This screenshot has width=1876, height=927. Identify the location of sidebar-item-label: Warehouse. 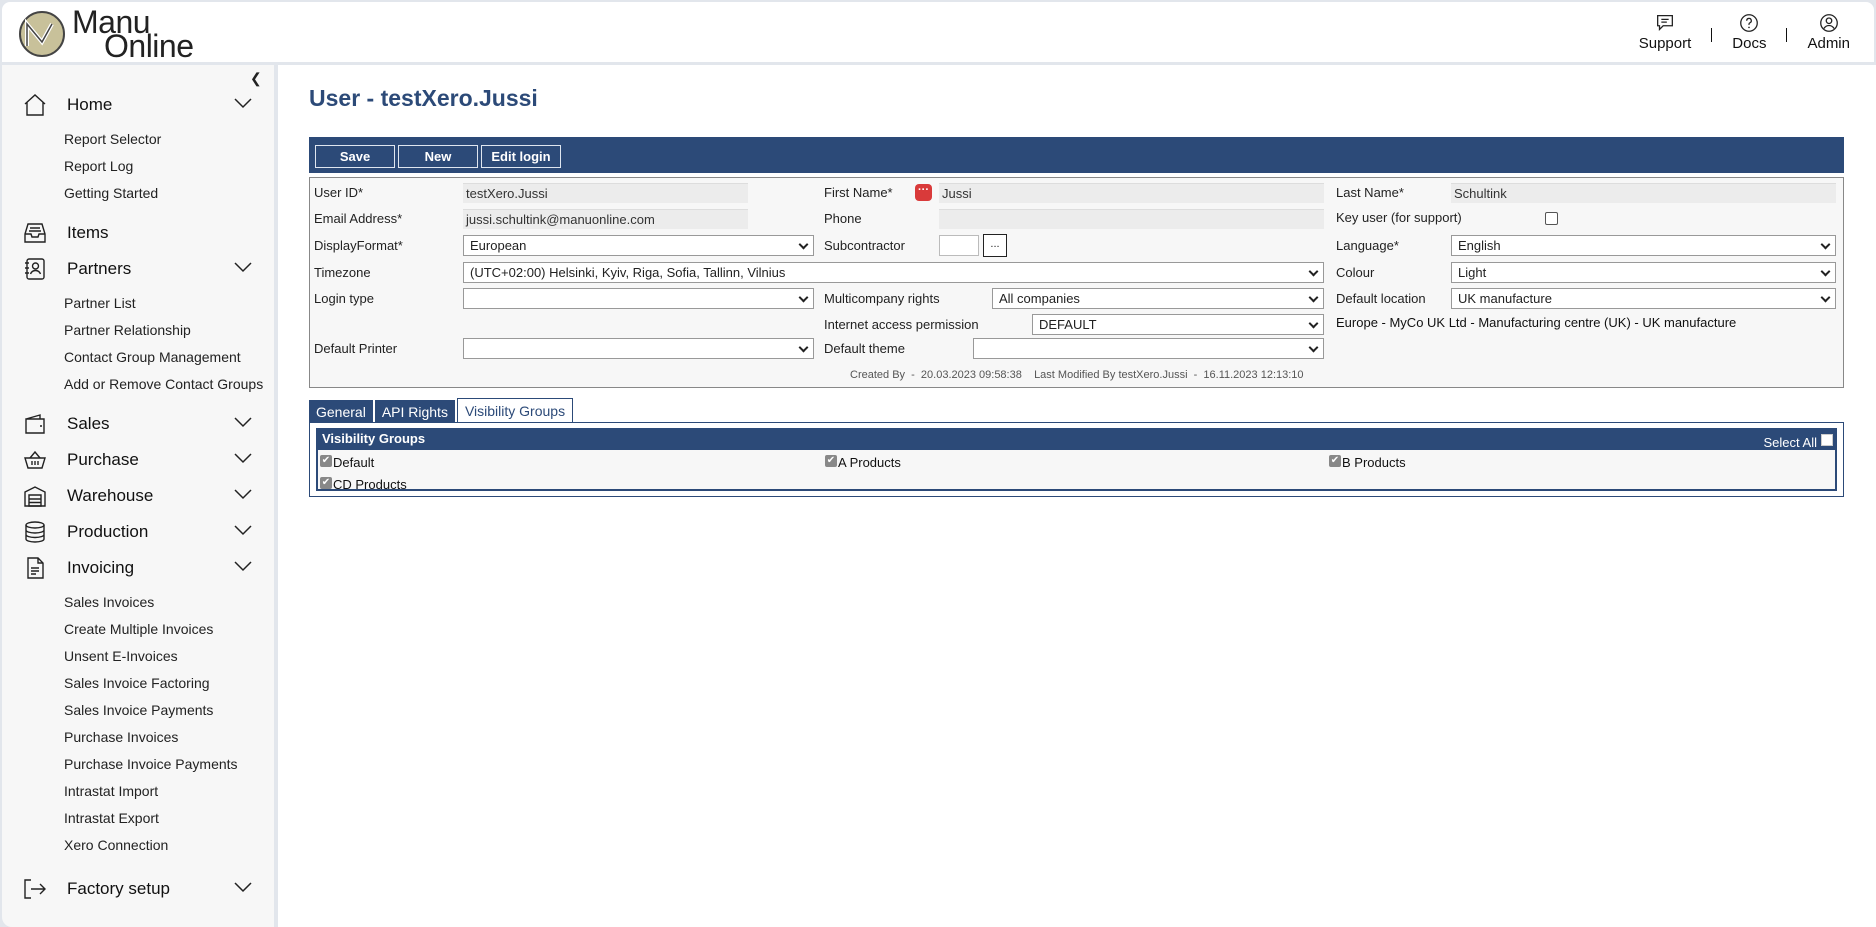
(110, 495).